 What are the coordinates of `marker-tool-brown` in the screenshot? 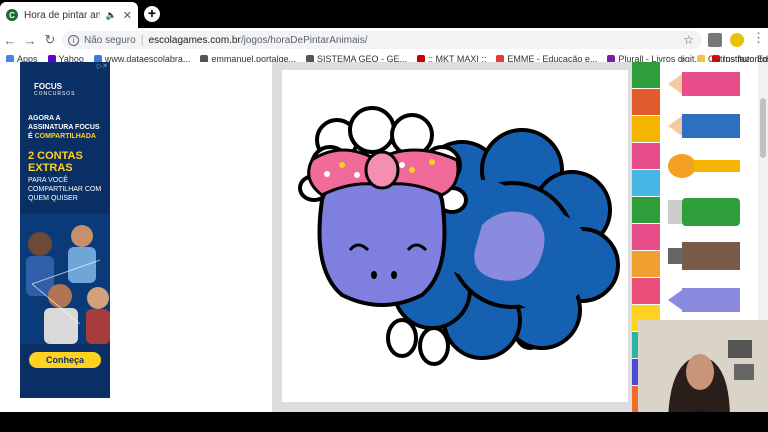 It's located at (704, 256).